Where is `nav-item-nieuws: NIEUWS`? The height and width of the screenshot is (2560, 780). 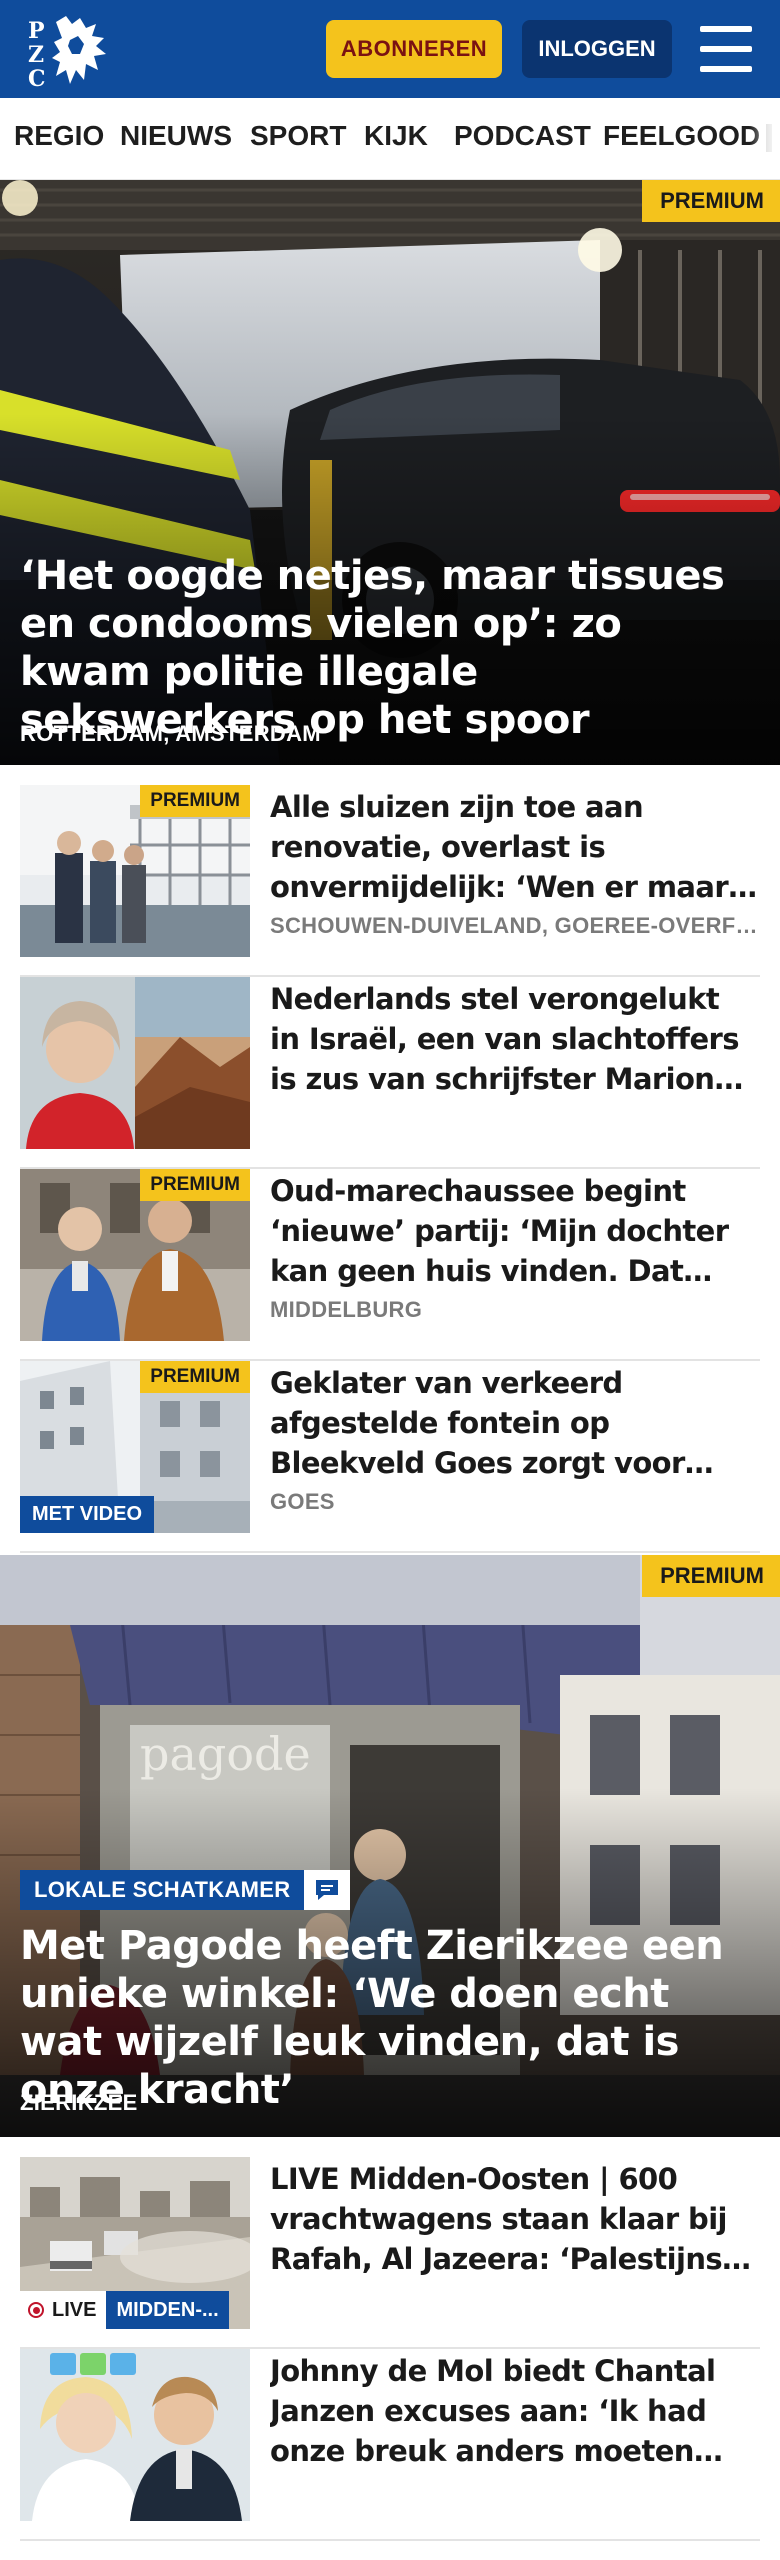
nav-item-nieuws: NIEUWS is located at coordinates (176, 136).